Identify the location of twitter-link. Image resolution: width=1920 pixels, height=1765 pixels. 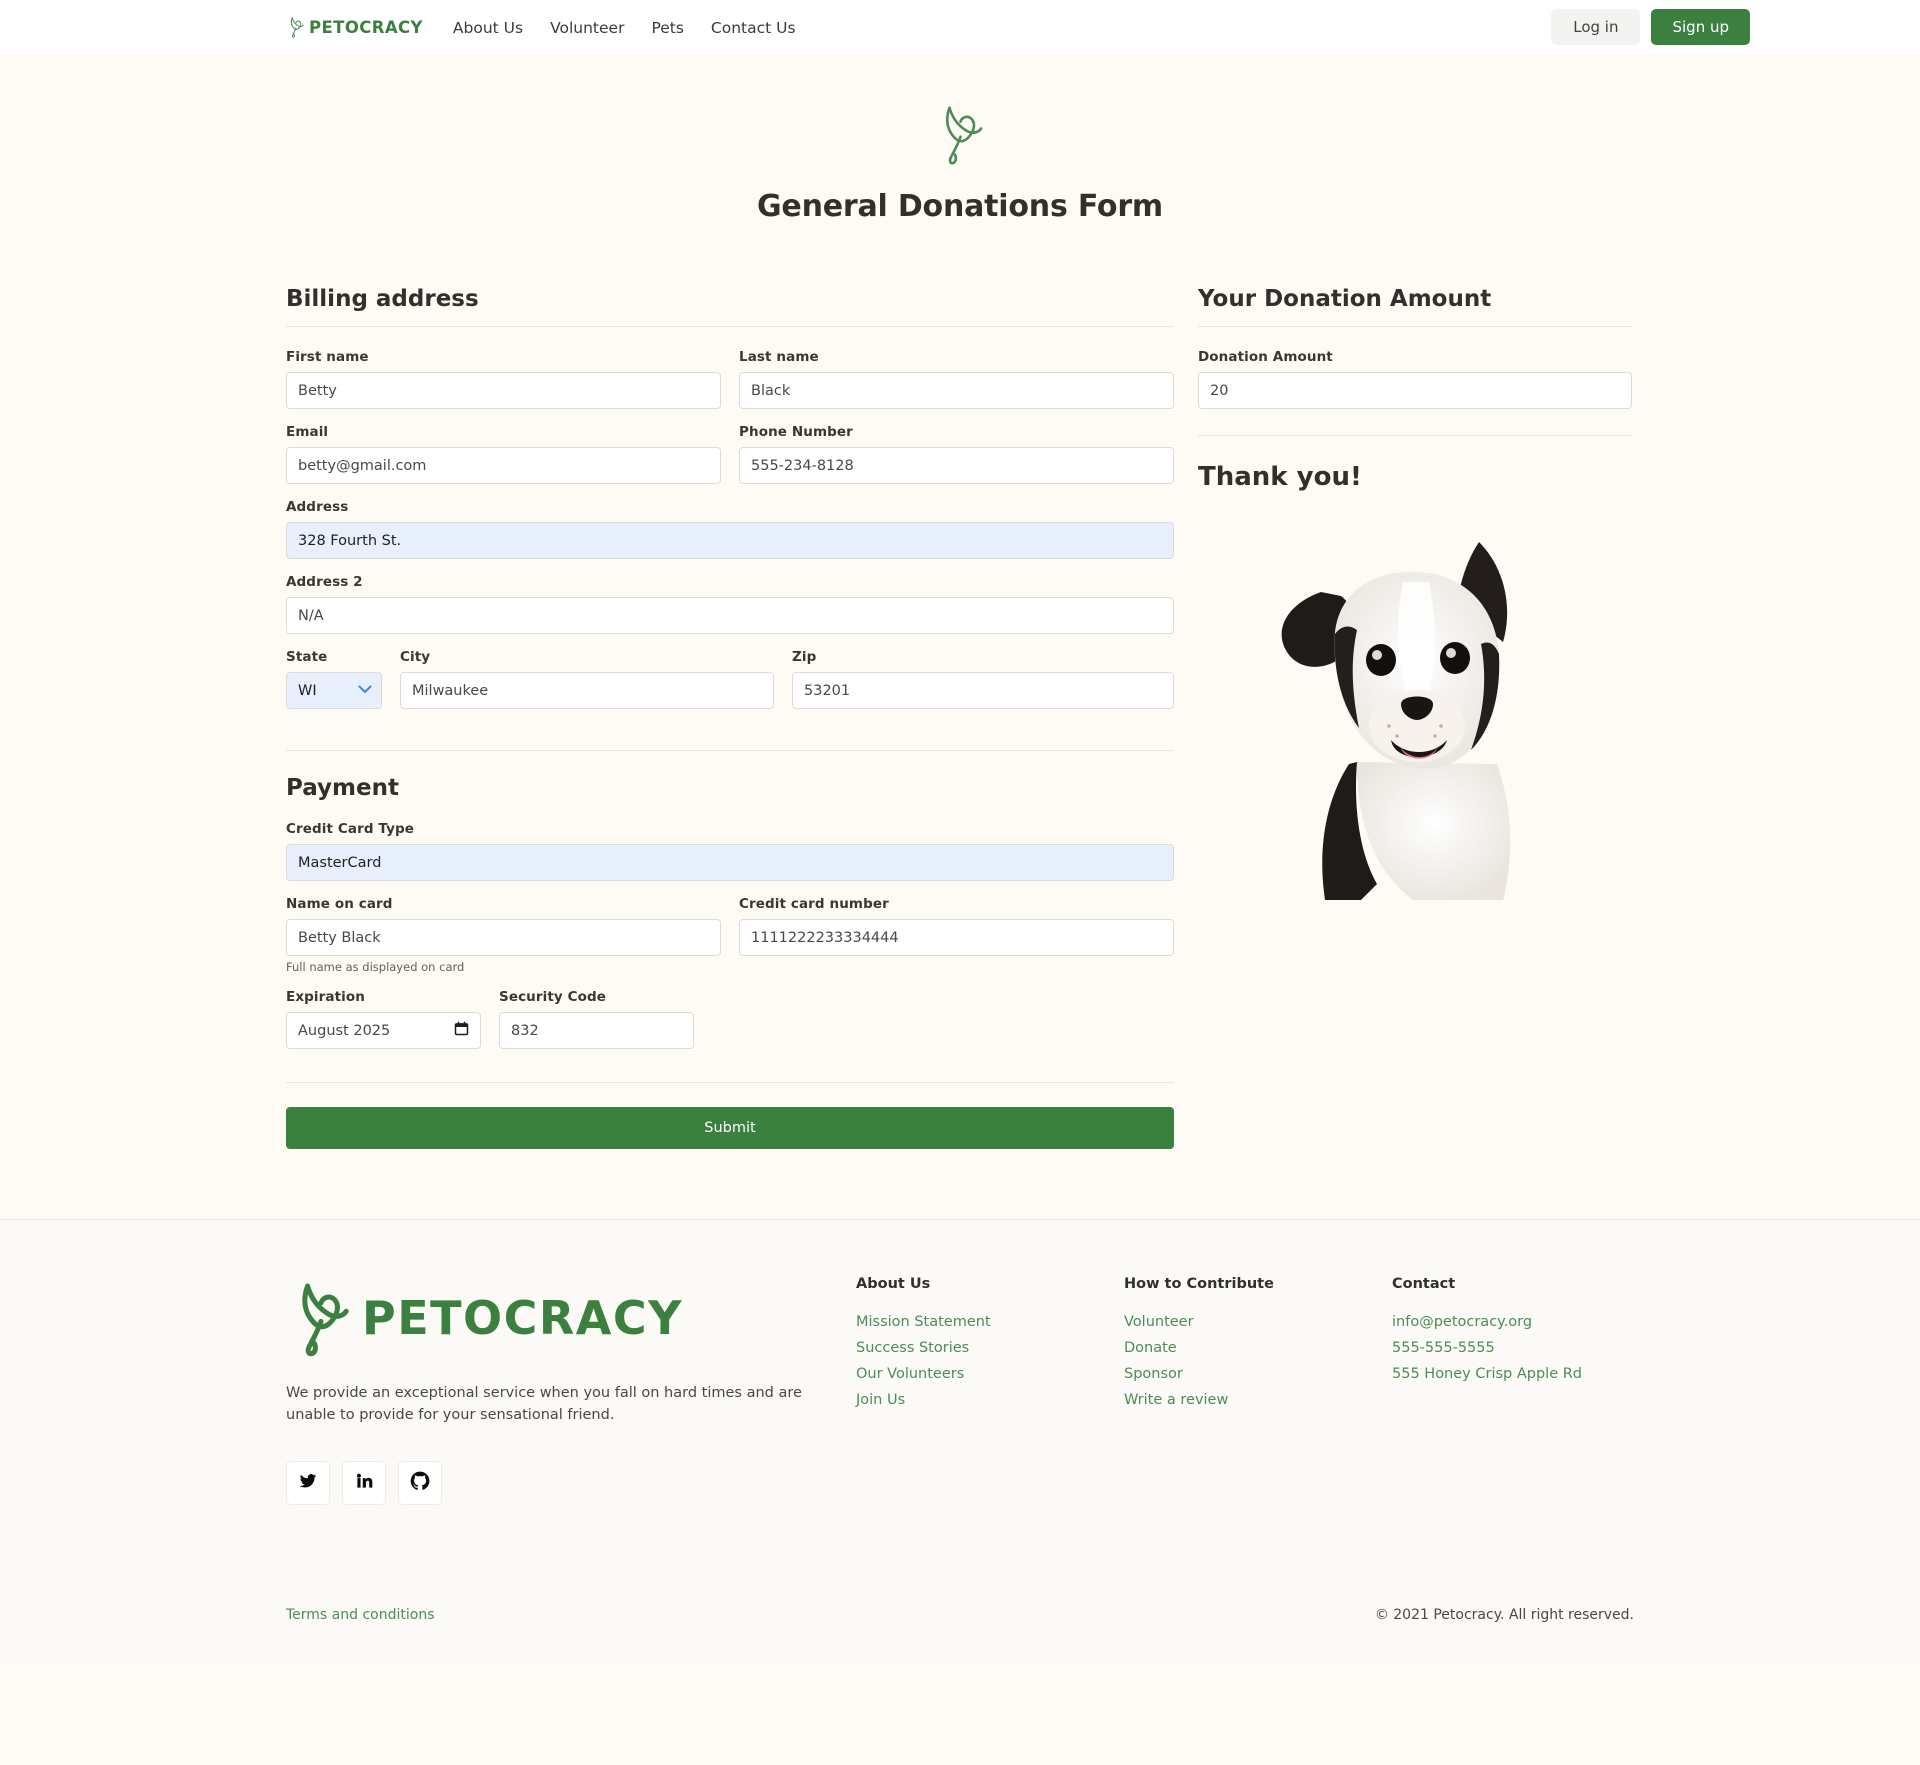
(308, 1482).